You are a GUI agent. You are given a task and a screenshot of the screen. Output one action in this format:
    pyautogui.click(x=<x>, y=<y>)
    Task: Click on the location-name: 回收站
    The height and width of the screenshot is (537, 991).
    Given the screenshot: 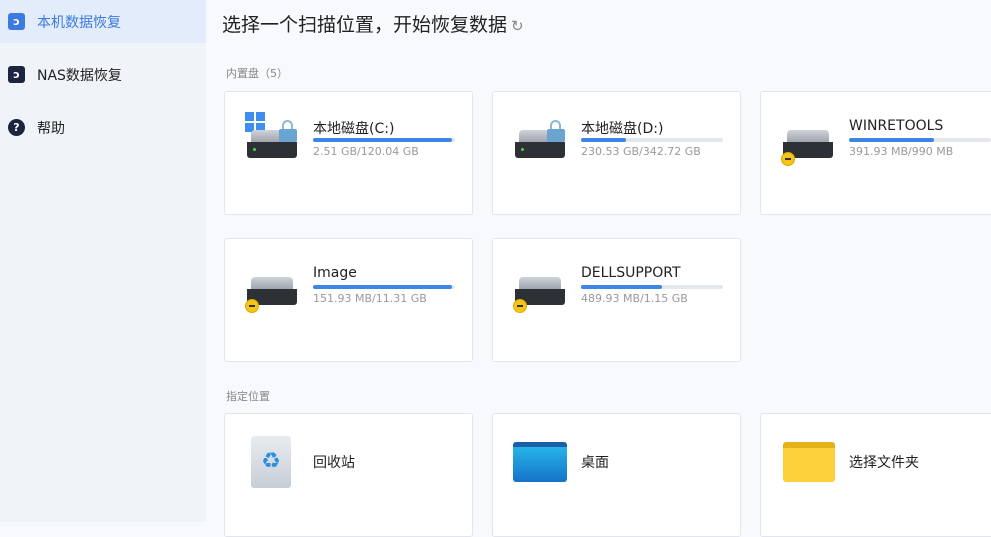 What is the action you would take?
    pyautogui.click(x=334, y=463)
    